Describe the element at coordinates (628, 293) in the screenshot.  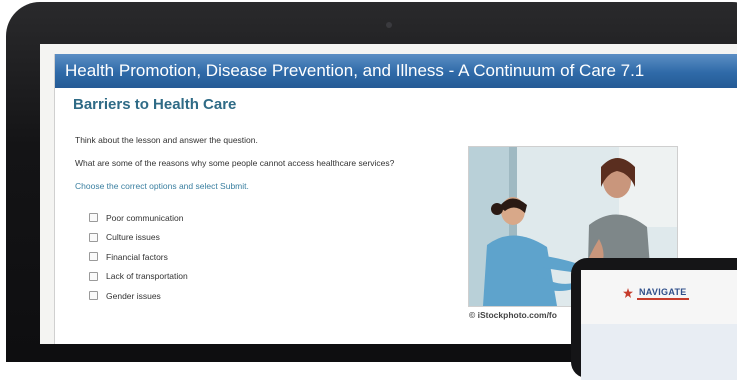
I see `logo-star-icon` at that location.